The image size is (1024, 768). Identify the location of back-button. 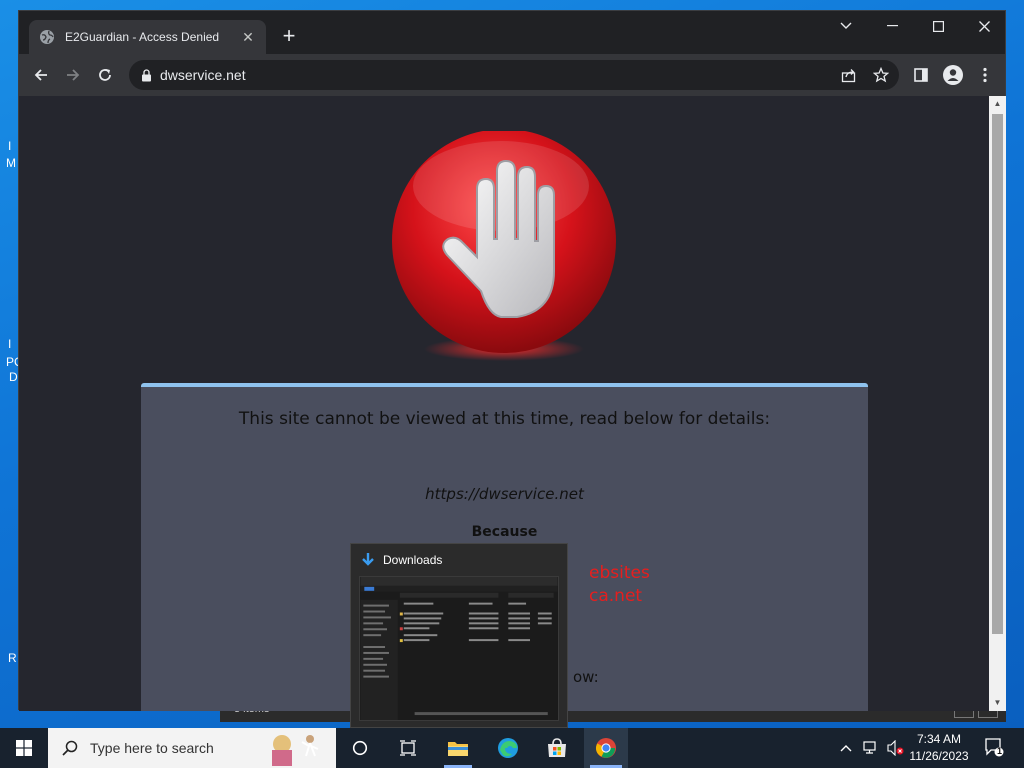
(41, 75).